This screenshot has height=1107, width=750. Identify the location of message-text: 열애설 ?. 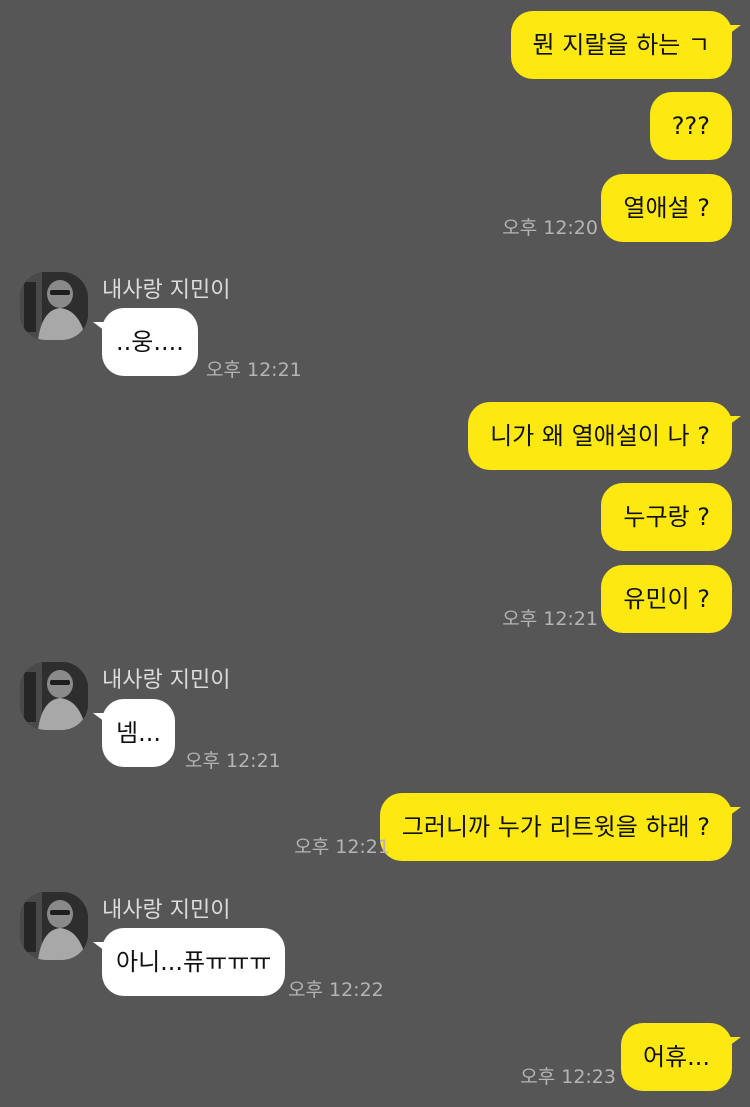
(666, 208).